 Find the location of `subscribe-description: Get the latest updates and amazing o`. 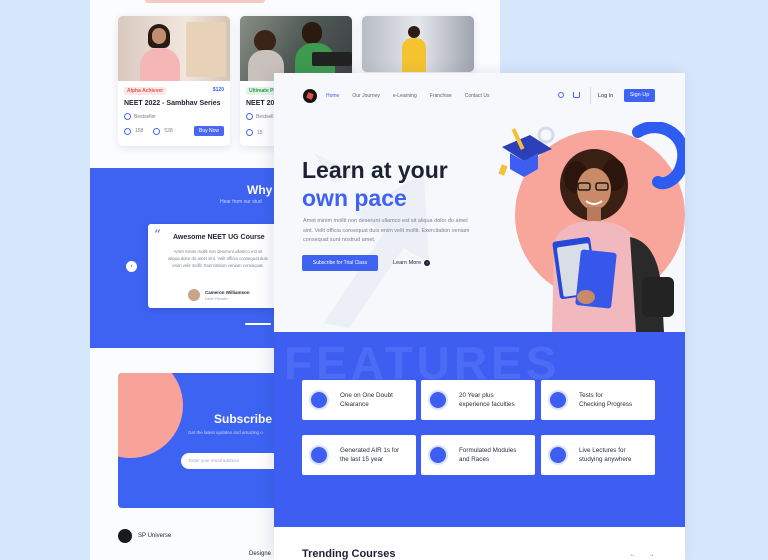

subscribe-description: Get the latest updates and amazing o is located at coordinates (225, 432).